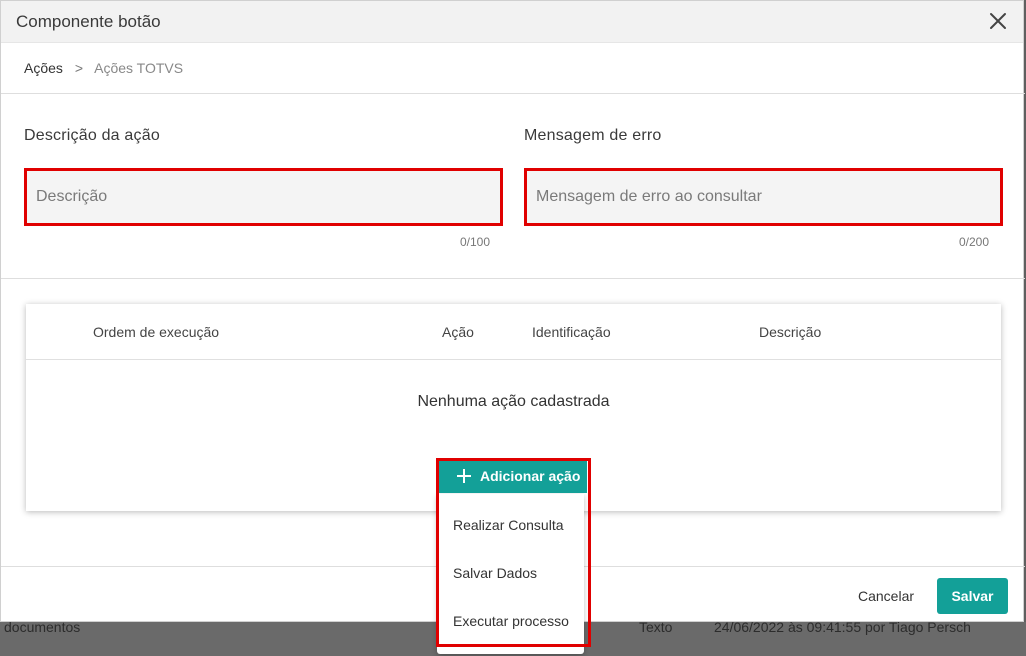  Describe the element at coordinates (475, 242) in the screenshot. I see `description-counter: 0/100` at that location.